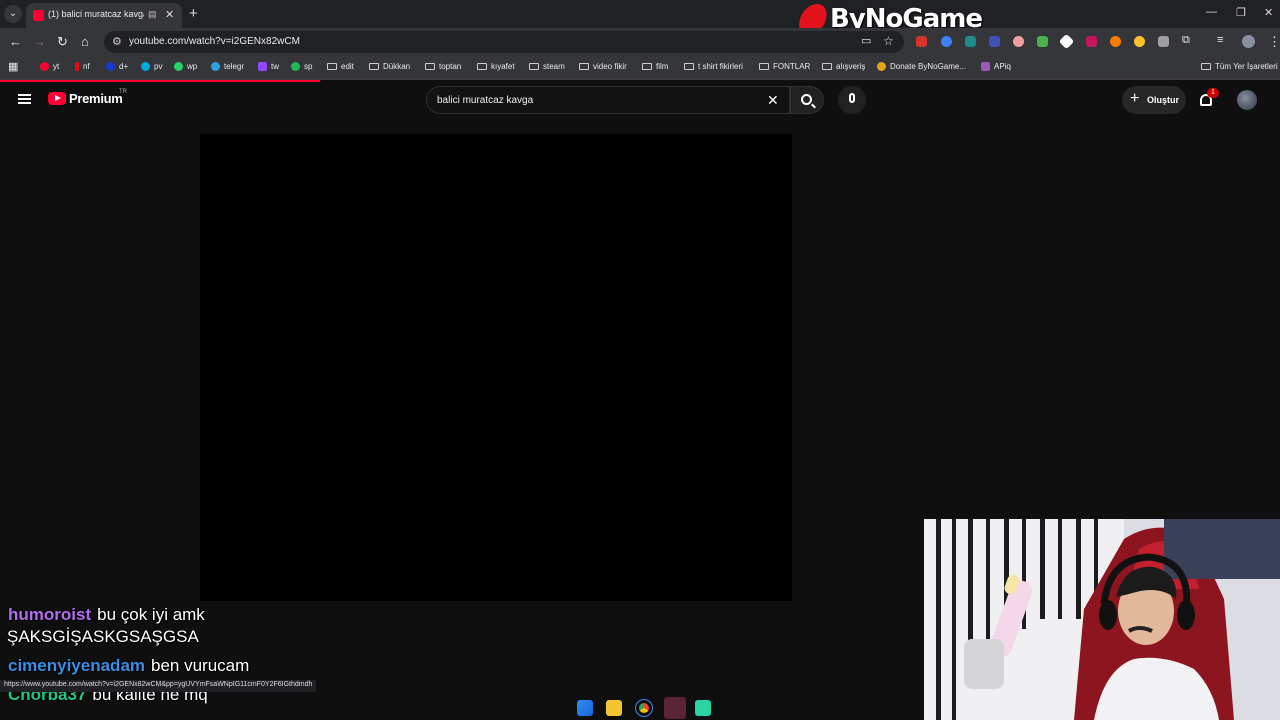 The width and height of the screenshot is (1280, 720). I want to click on create-button: + Oluştur, so click(1154, 100).